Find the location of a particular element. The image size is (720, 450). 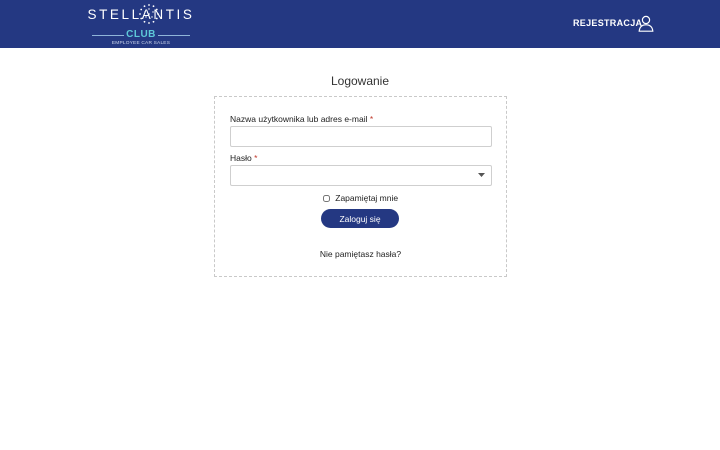

username-label: Nazwa użytkownika lub adres e-mail * is located at coordinates (301, 119).